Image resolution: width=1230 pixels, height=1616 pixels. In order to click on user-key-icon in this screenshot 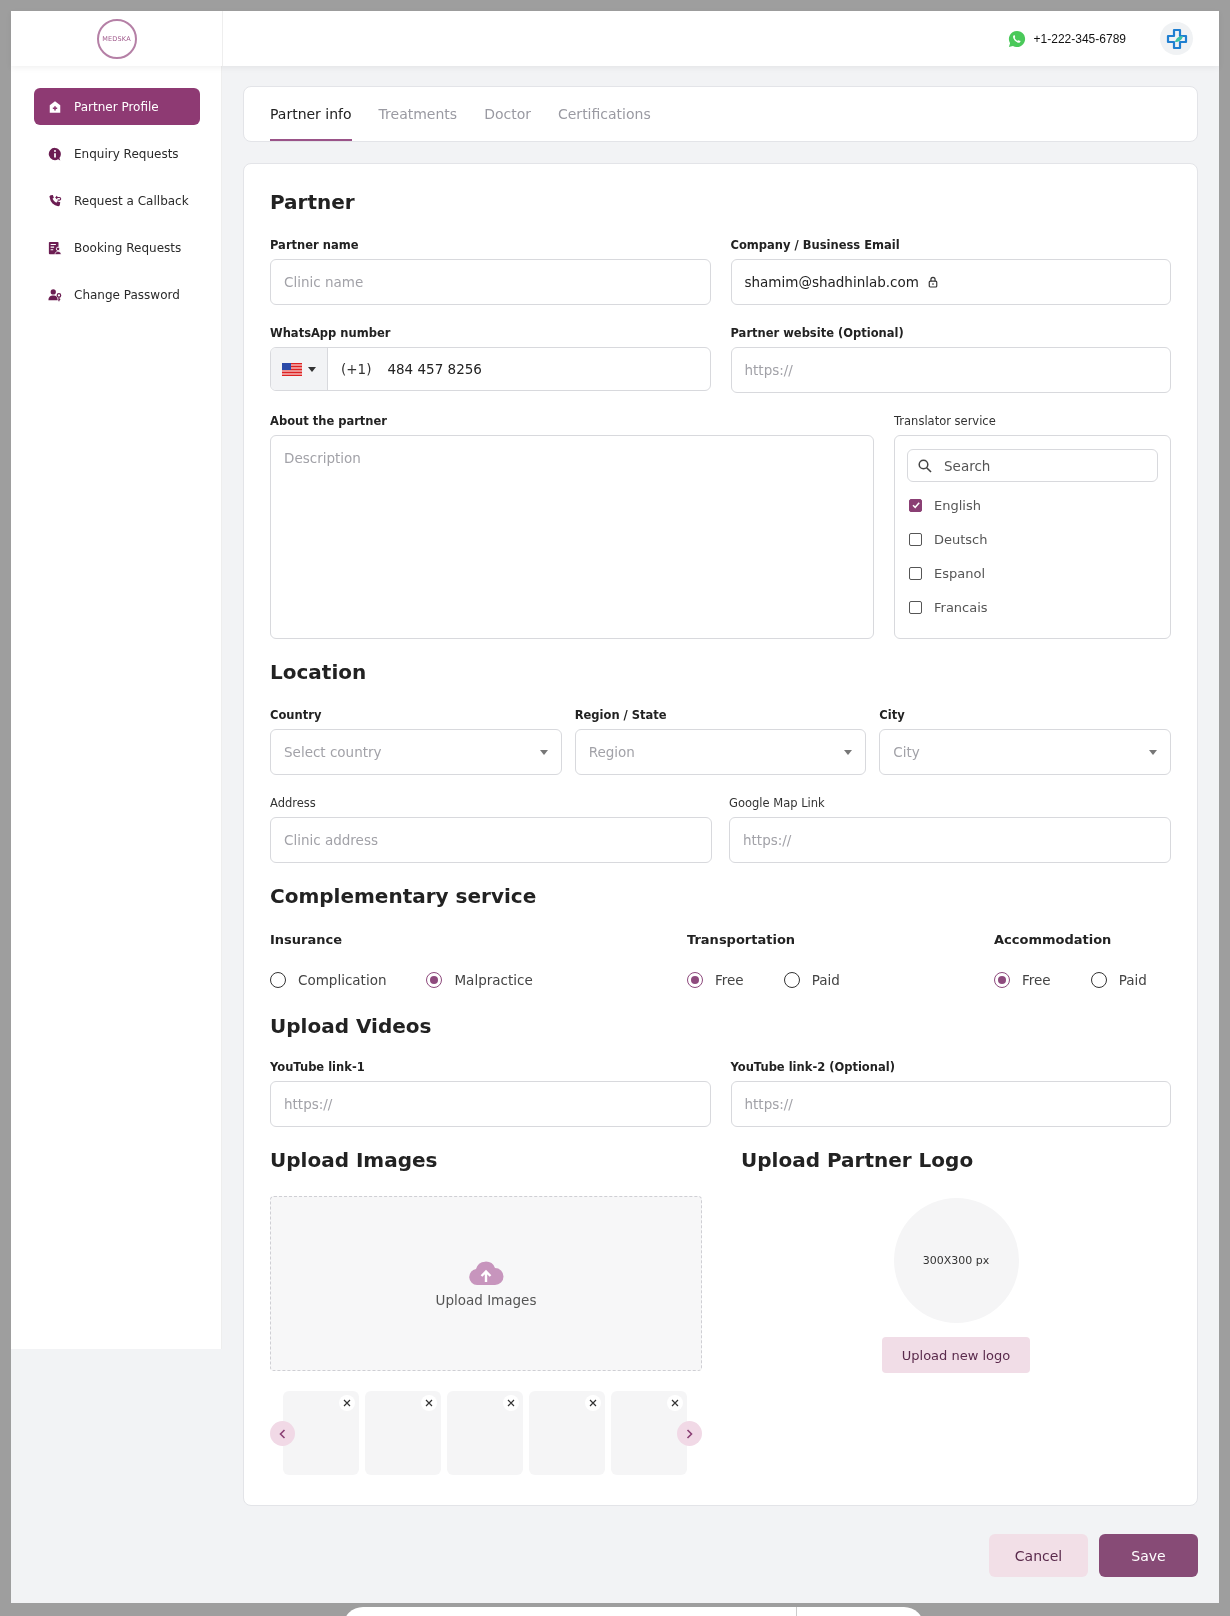, I will do `click(55, 294)`.